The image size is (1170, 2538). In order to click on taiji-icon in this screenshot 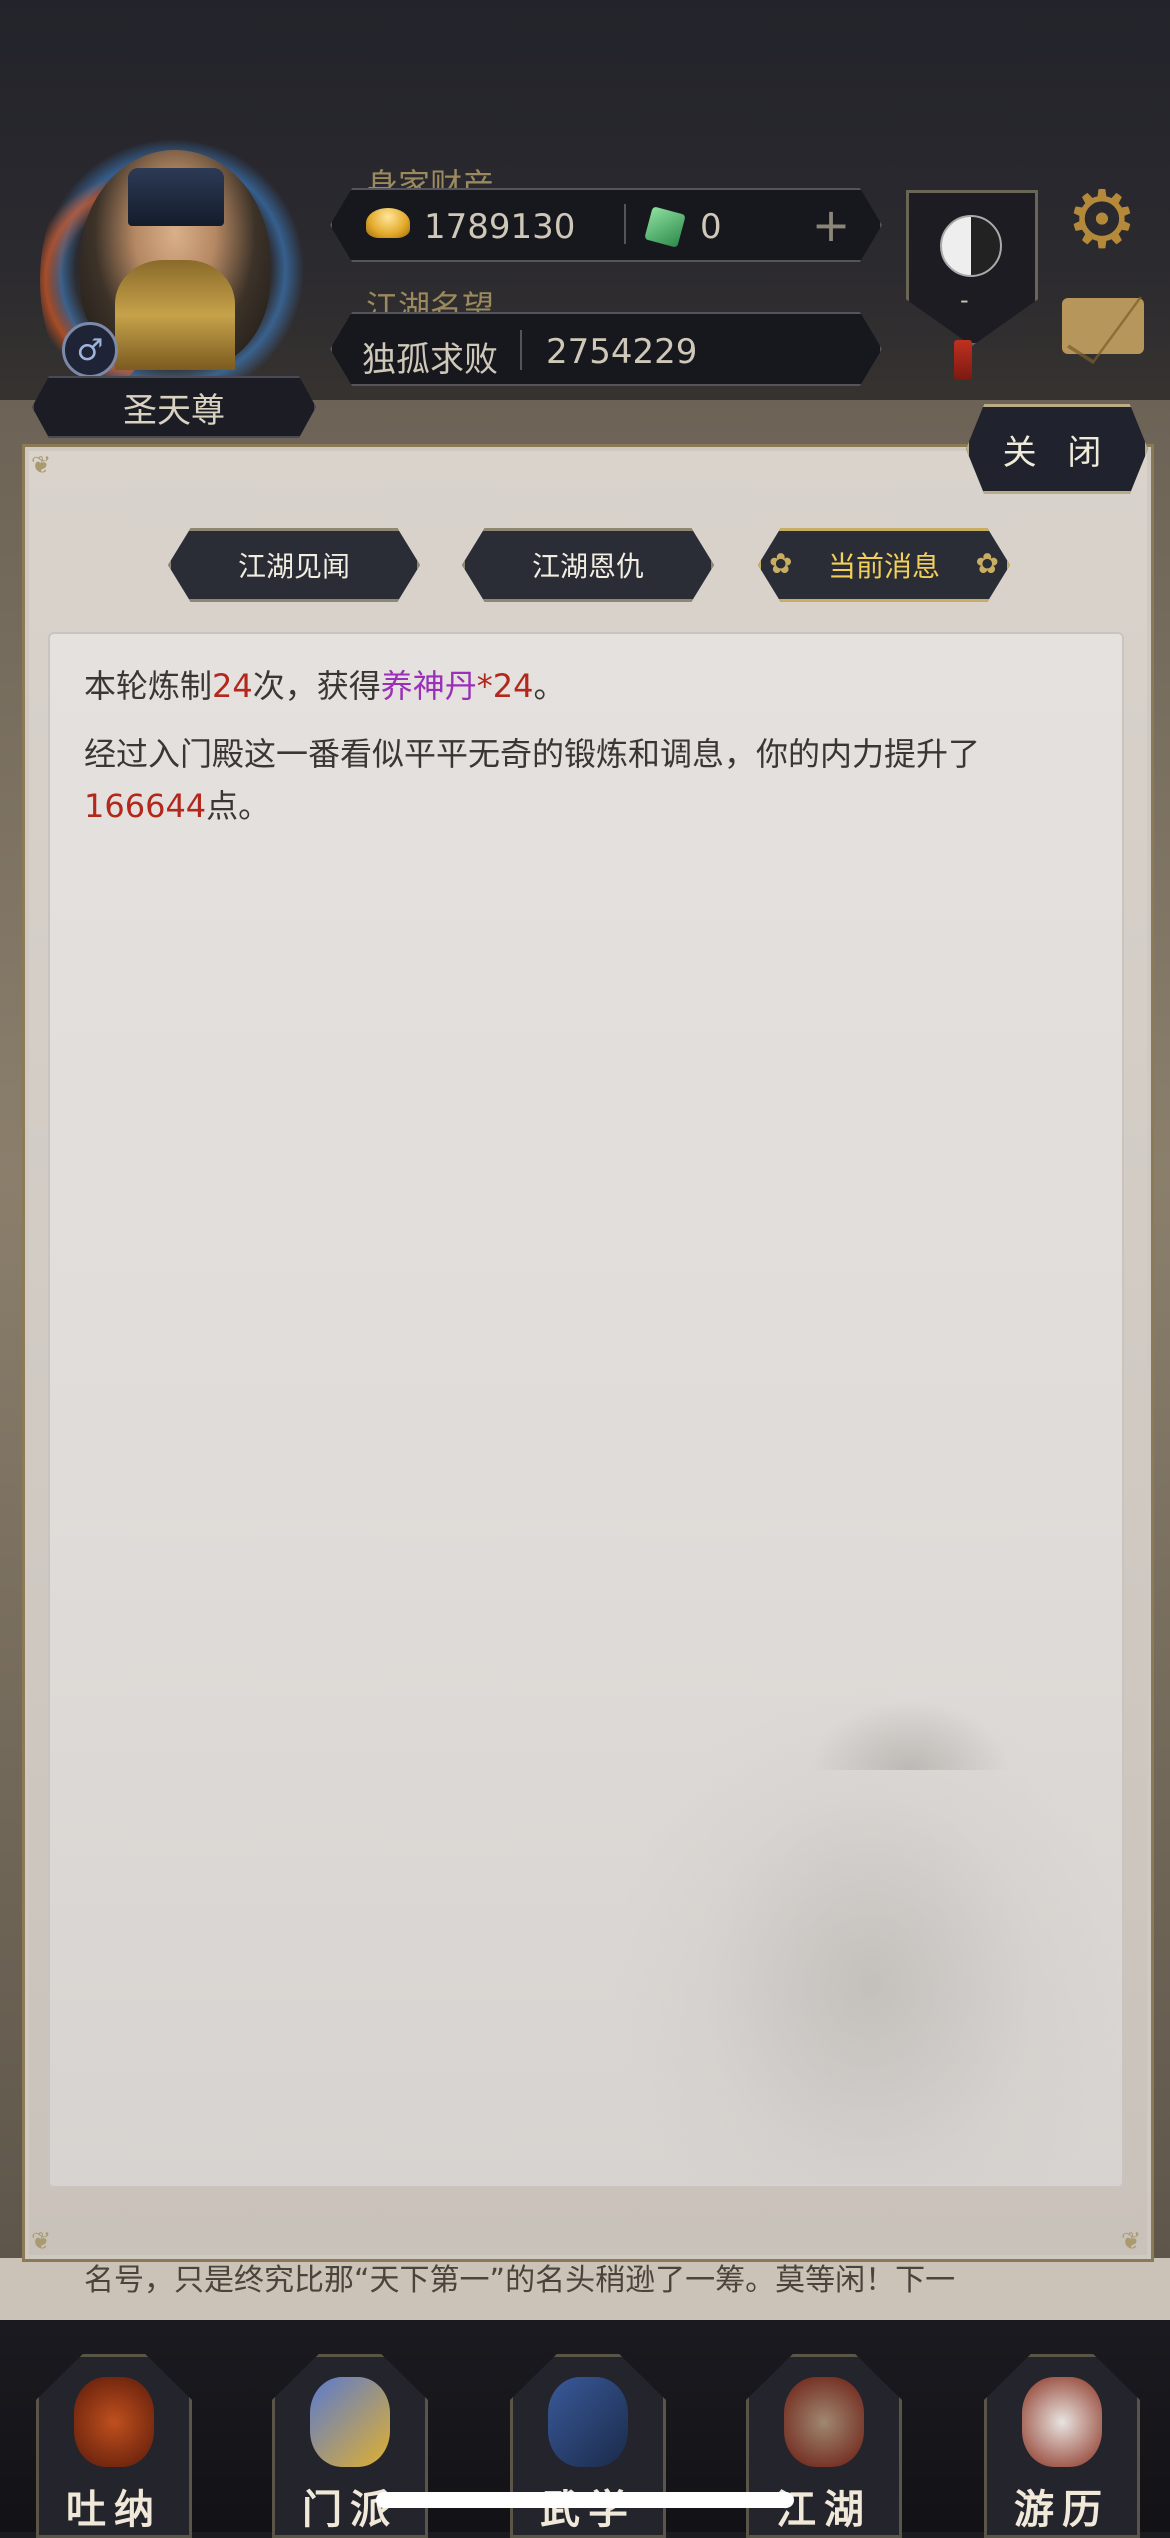, I will do `click(971, 246)`.